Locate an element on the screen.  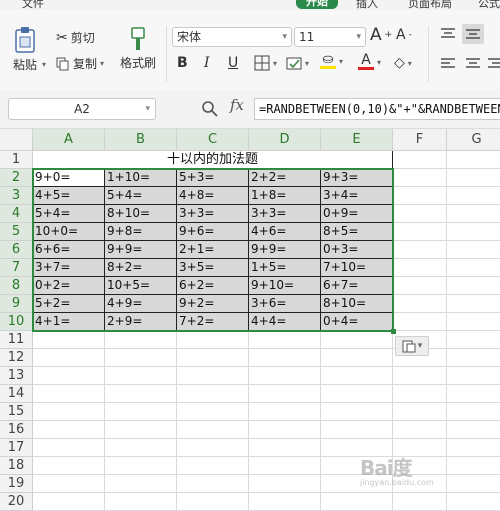
problem-cell: 3+5= is located at coordinates (213, 268).